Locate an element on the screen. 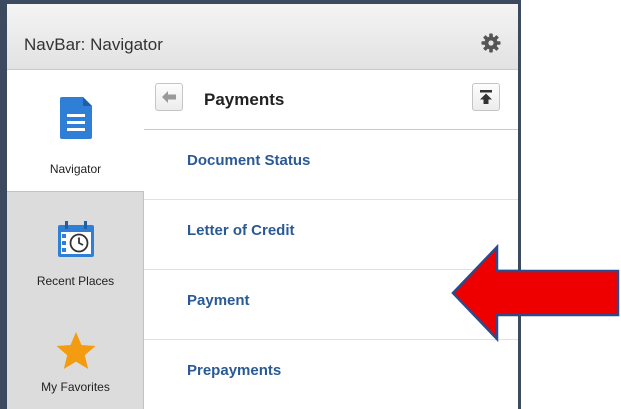 Image resolution: width=621 pixels, height=409 pixels. go-to-top-button is located at coordinates (486, 97).